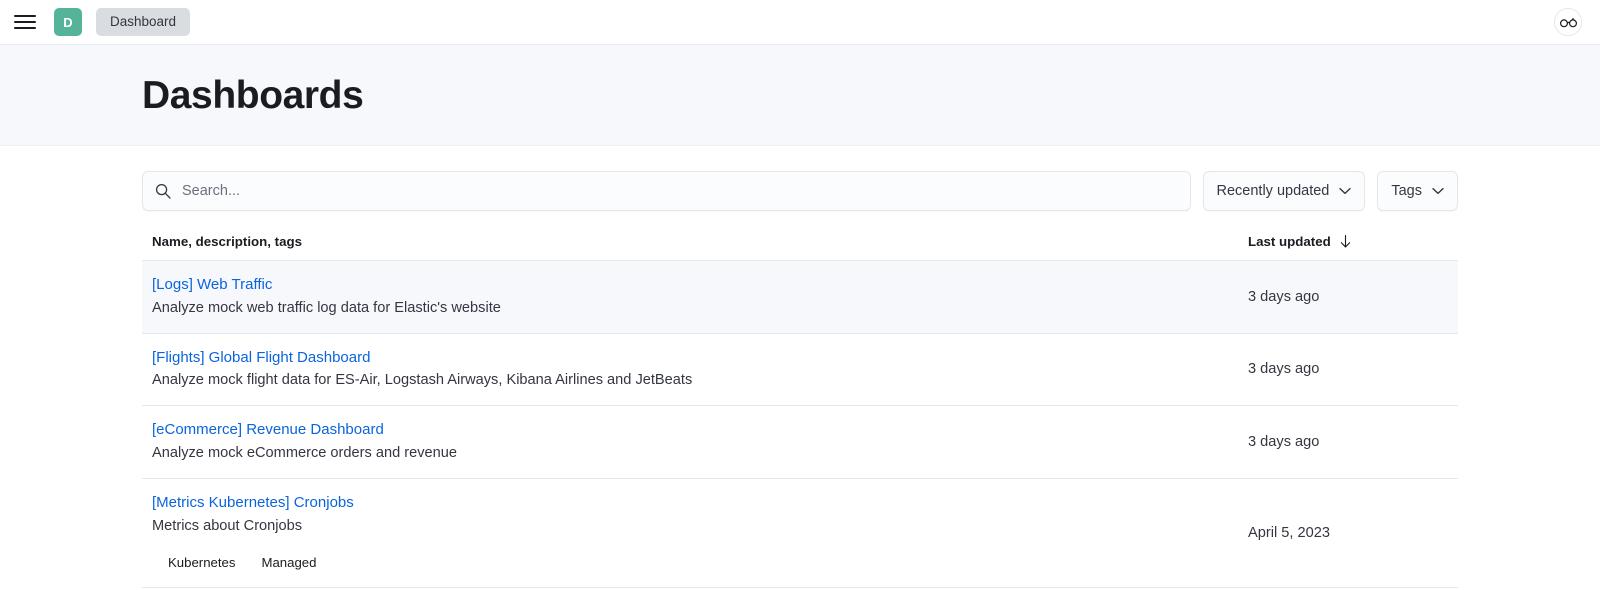 The image size is (1600, 590). What do you see at coordinates (68, 22) in the screenshot?
I see `app-logo-badge: D` at bounding box center [68, 22].